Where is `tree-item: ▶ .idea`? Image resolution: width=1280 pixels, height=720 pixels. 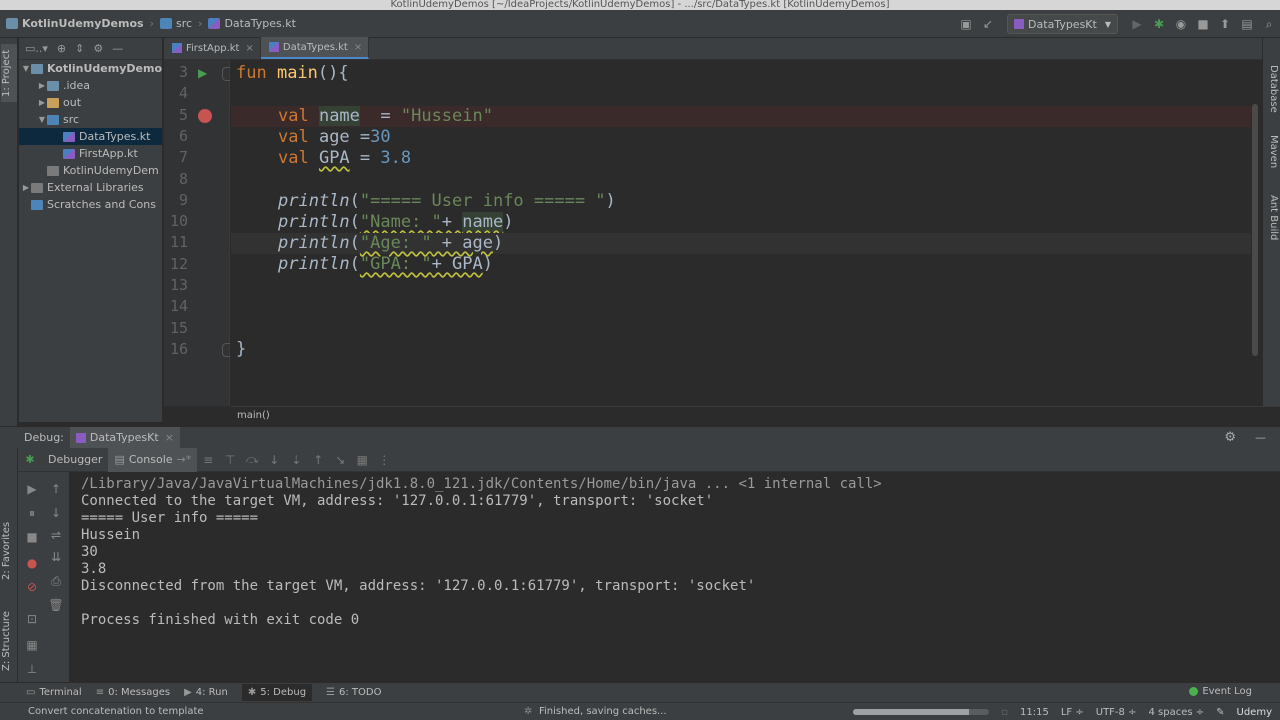
tree-item: ▶ .idea is located at coordinates (90, 85).